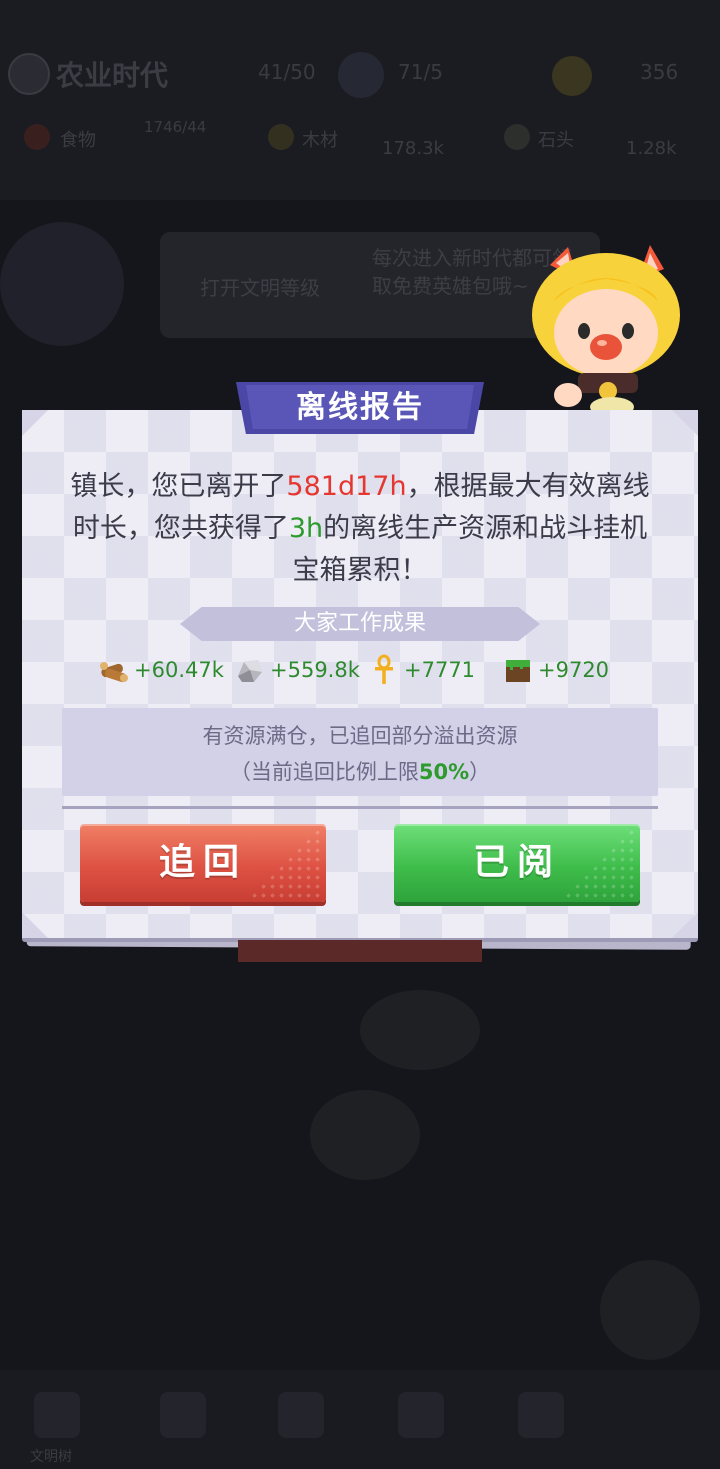 The height and width of the screenshot is (1469, 720). Describe the element at coordinates (420, 72) in the screenshot. I see `hud-stat-gems: 71/5` at that location.